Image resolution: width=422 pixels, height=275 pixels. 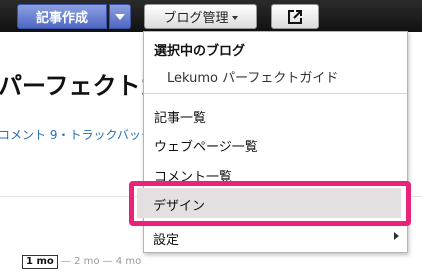 What do you see at coordinates (40, 262) in the screenshot?
I see `timeline-current: 1 mo` at bounding box center [40, 262].